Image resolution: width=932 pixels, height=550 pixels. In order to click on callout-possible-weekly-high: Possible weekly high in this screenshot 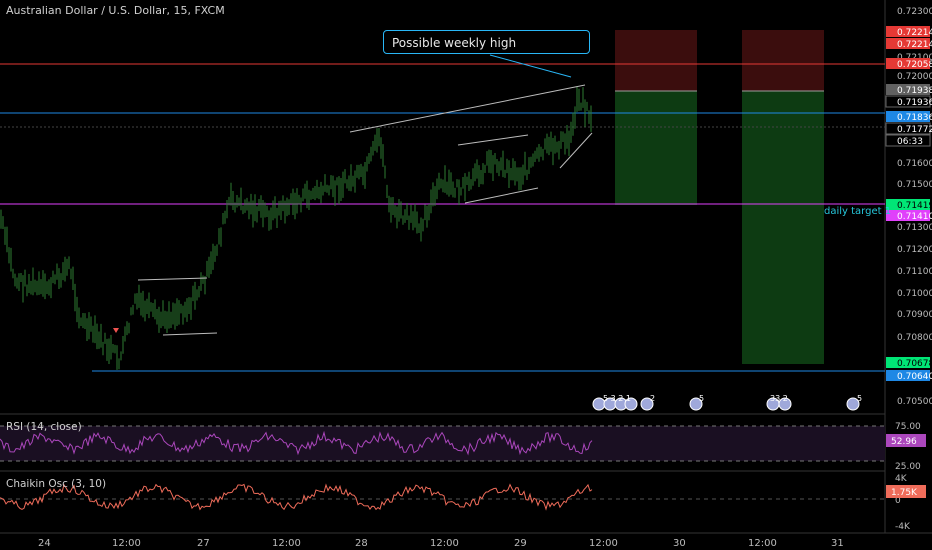, I will do `click(486, 42)`.